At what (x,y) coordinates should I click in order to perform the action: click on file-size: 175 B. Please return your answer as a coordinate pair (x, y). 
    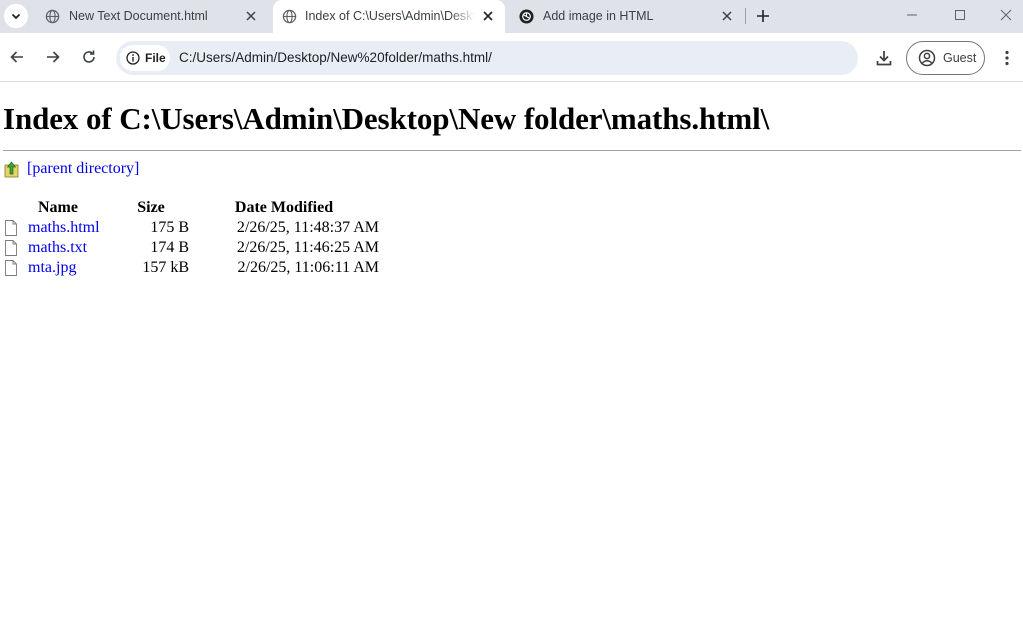
    Looking at the image, I should click on (169, 227).